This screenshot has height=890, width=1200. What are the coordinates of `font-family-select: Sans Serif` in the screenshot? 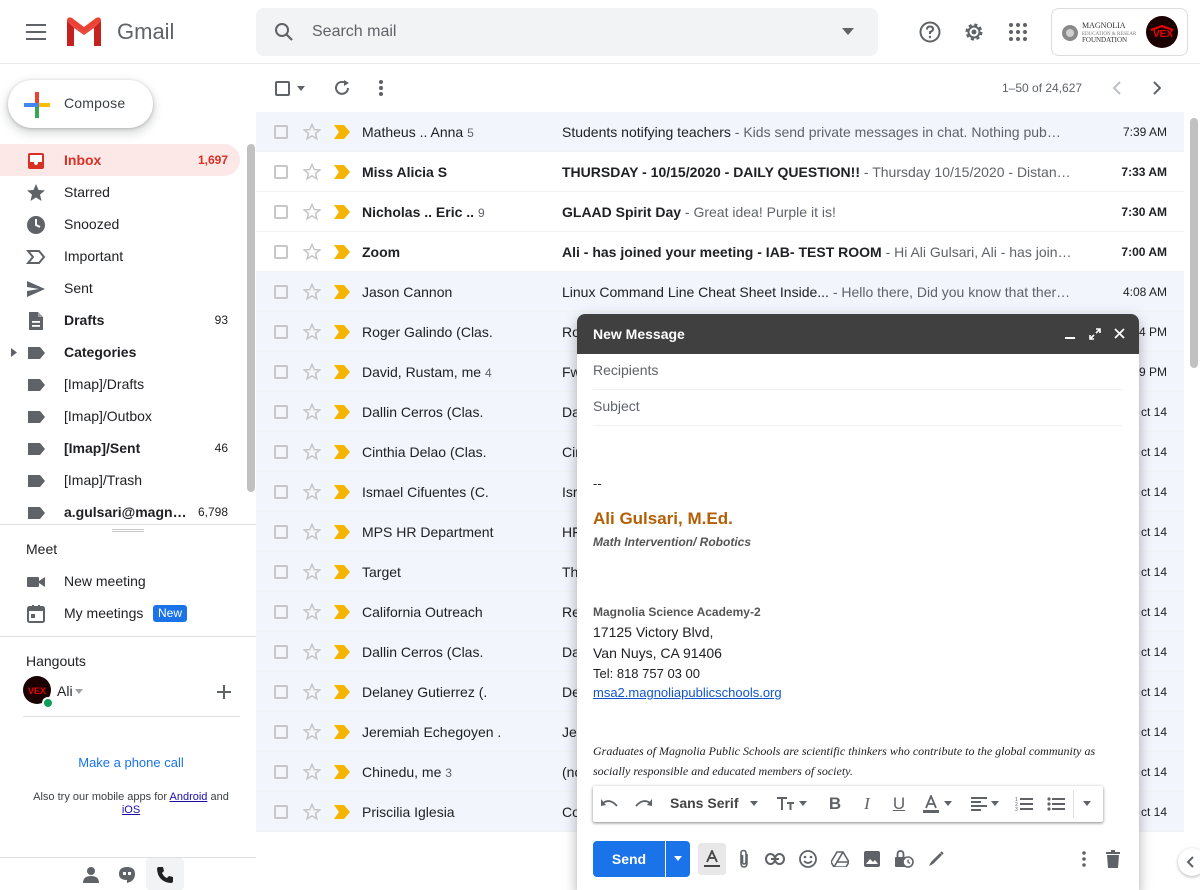 It's located at (704, 803).